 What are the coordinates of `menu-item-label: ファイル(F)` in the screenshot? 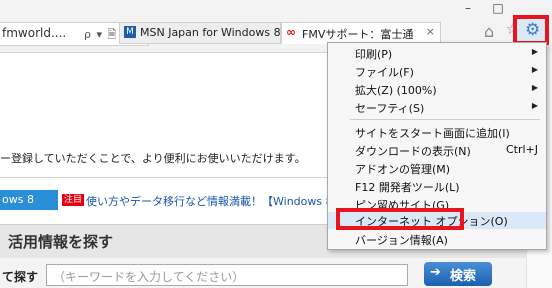 It's located at (384, 72).